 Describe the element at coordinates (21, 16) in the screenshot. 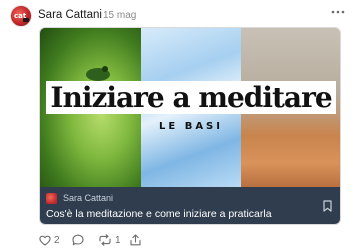

I see `avatar: cat` at that location.